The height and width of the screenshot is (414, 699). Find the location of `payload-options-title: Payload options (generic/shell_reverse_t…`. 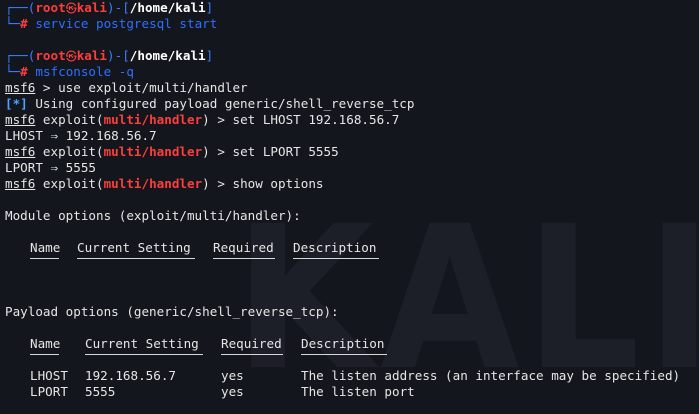

payload-options-title: Payload options (generic/shell_reverse_t… is located at coordinates (172, 311).